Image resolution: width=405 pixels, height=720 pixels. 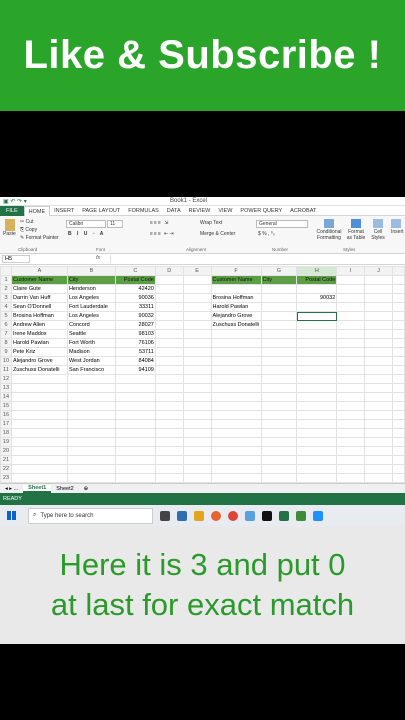 I want to click on cell-d8, so click(x=169, y=343).